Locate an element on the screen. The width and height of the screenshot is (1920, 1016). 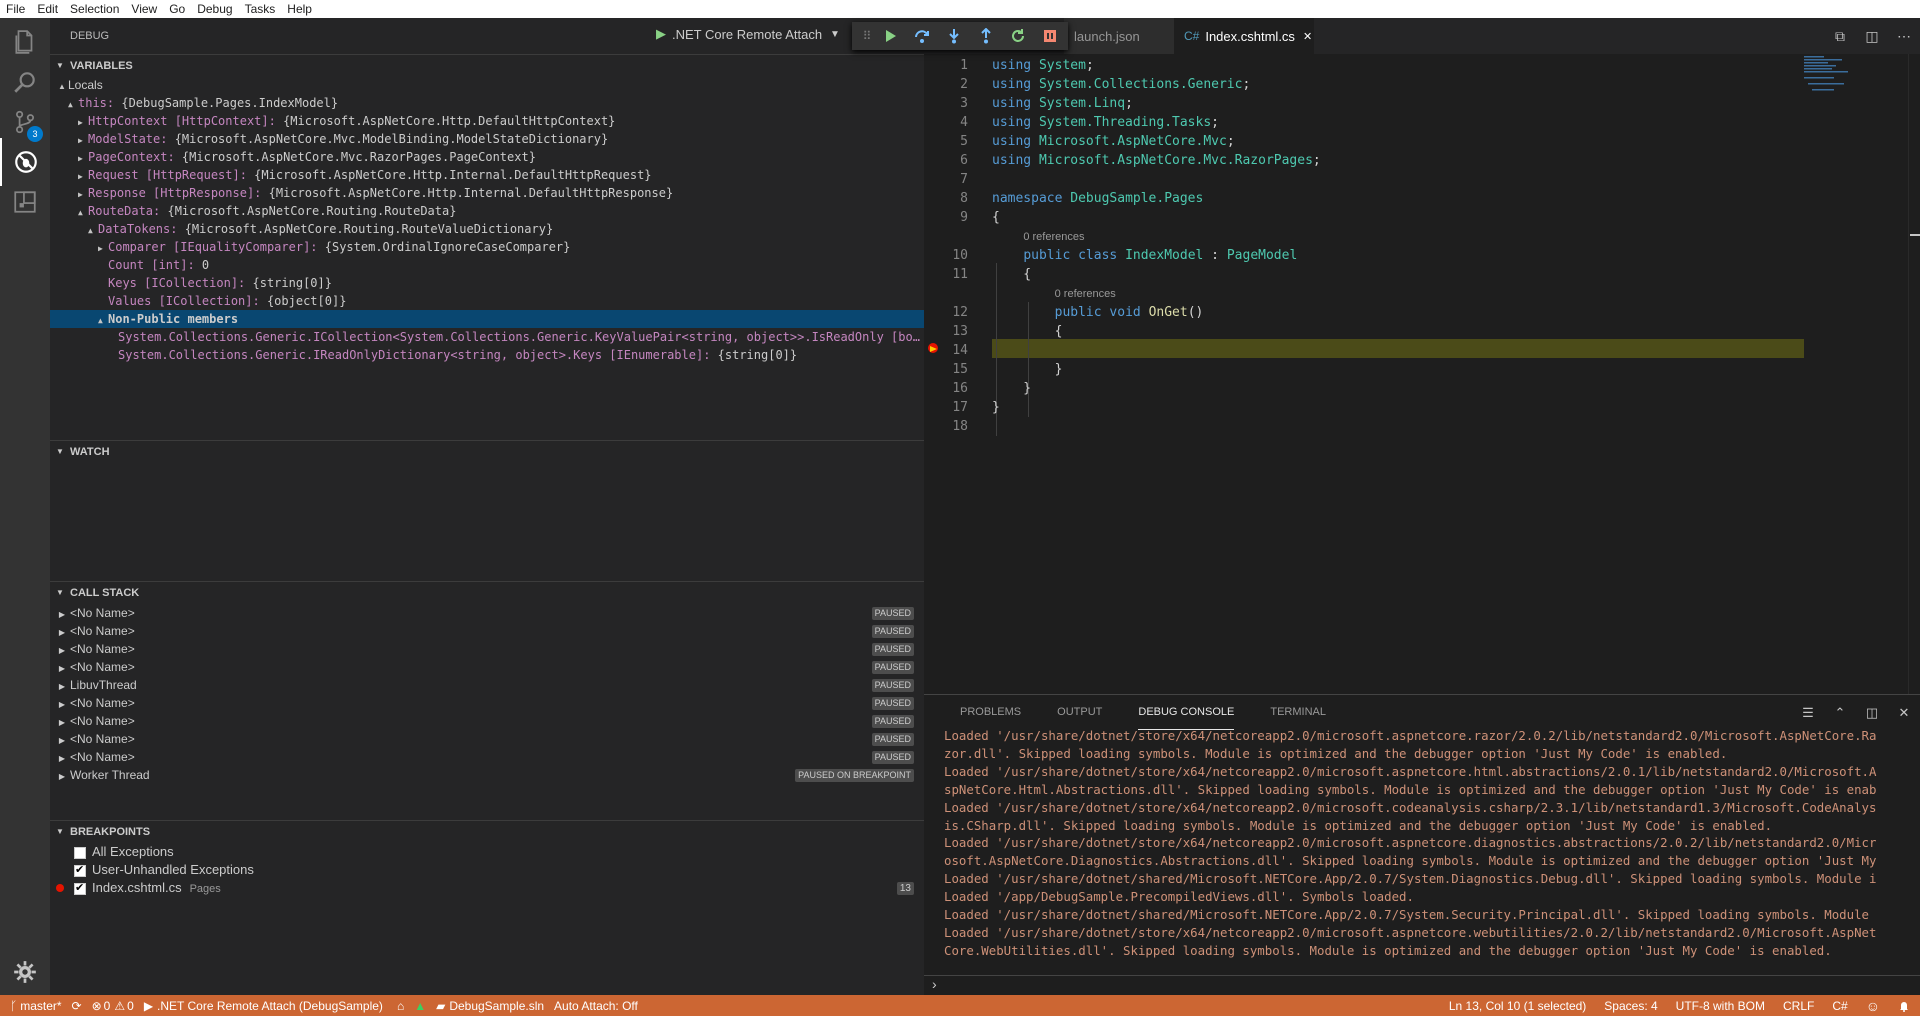
line-ending: CRLF is located at coordinates (1798, 1006).